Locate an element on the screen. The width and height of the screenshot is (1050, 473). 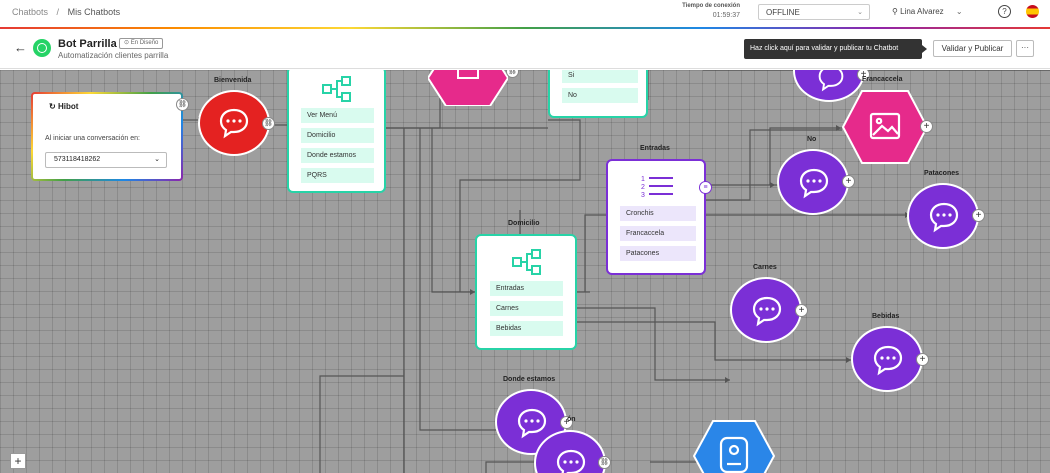
list-menu-icon: ≡ is located at coordinates (705, 187).